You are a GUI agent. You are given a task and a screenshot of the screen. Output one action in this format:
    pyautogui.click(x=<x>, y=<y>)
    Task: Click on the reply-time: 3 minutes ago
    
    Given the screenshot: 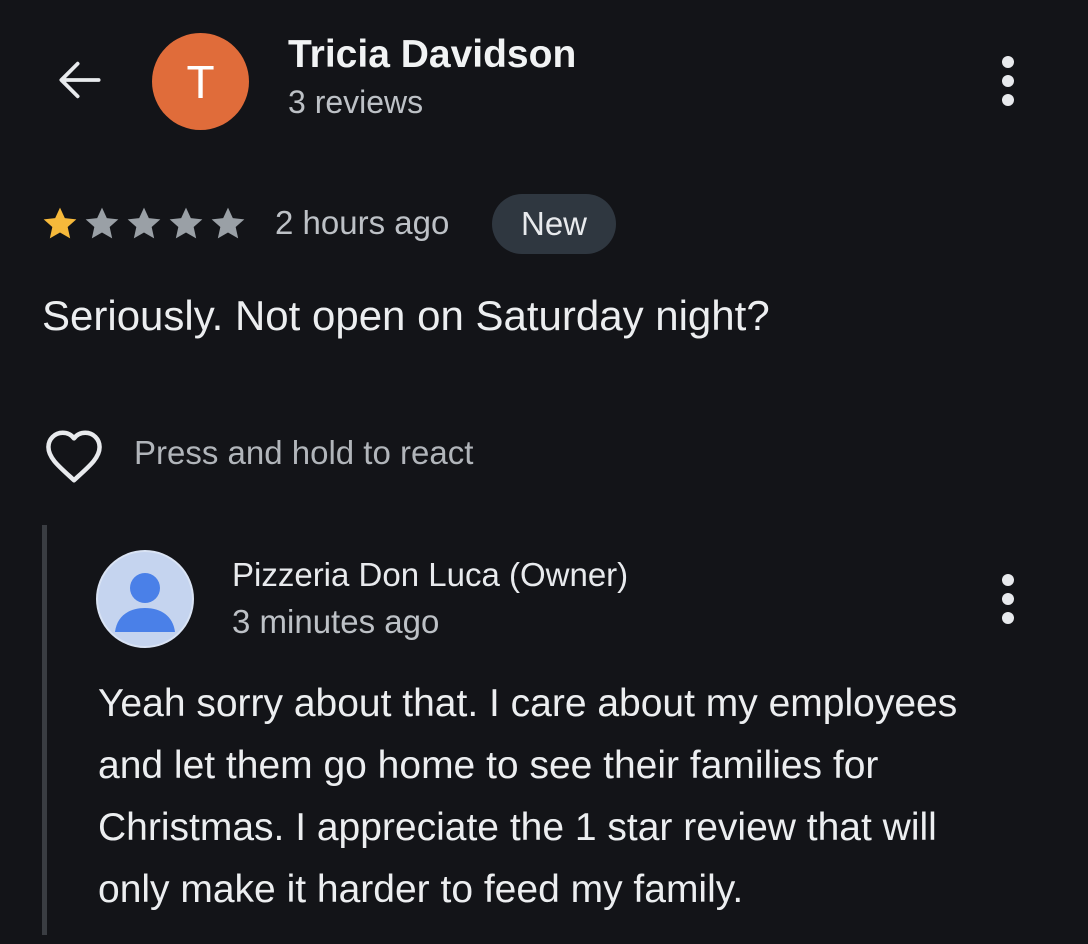 What is the action you would take?
    pyautogui.click(x=336, y=621)
    